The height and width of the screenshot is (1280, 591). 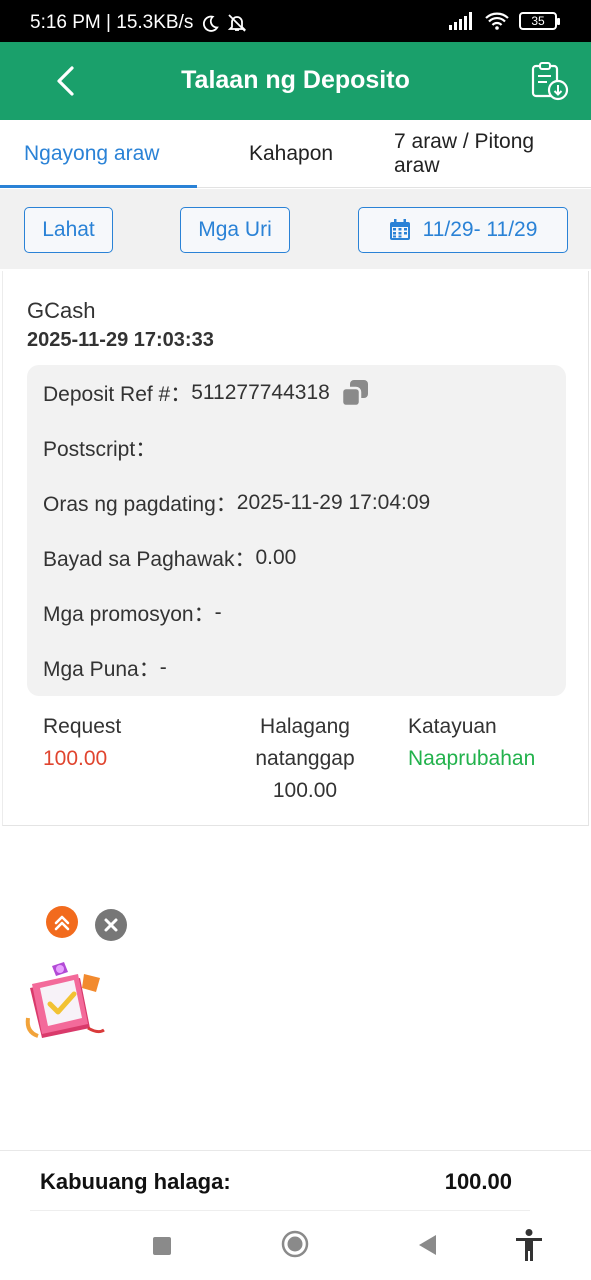 What do you see at coordinates (260, 392) in the screenshot?
I see `deposit-ref-value: 511277744318` at bounding box center [260, 392].